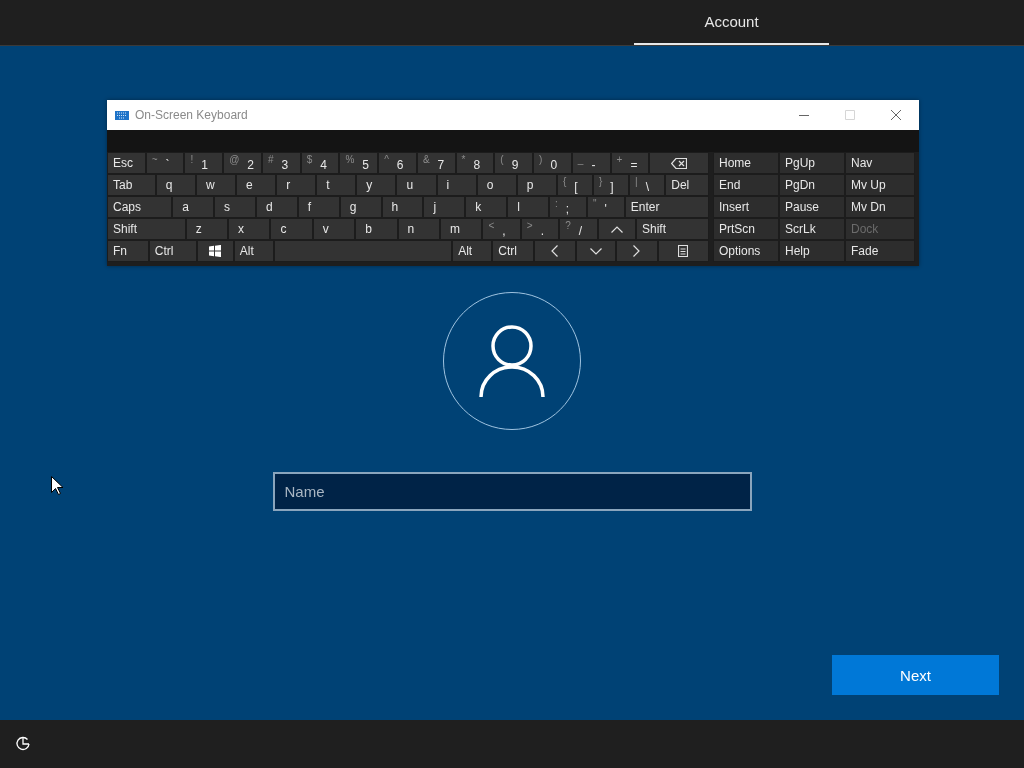 This screenshot has width=1024, height=768. What do you see at coordinates (175, 185) in the screenshot?
I see `keyboard-key: q` at bounding box center [175, 185].